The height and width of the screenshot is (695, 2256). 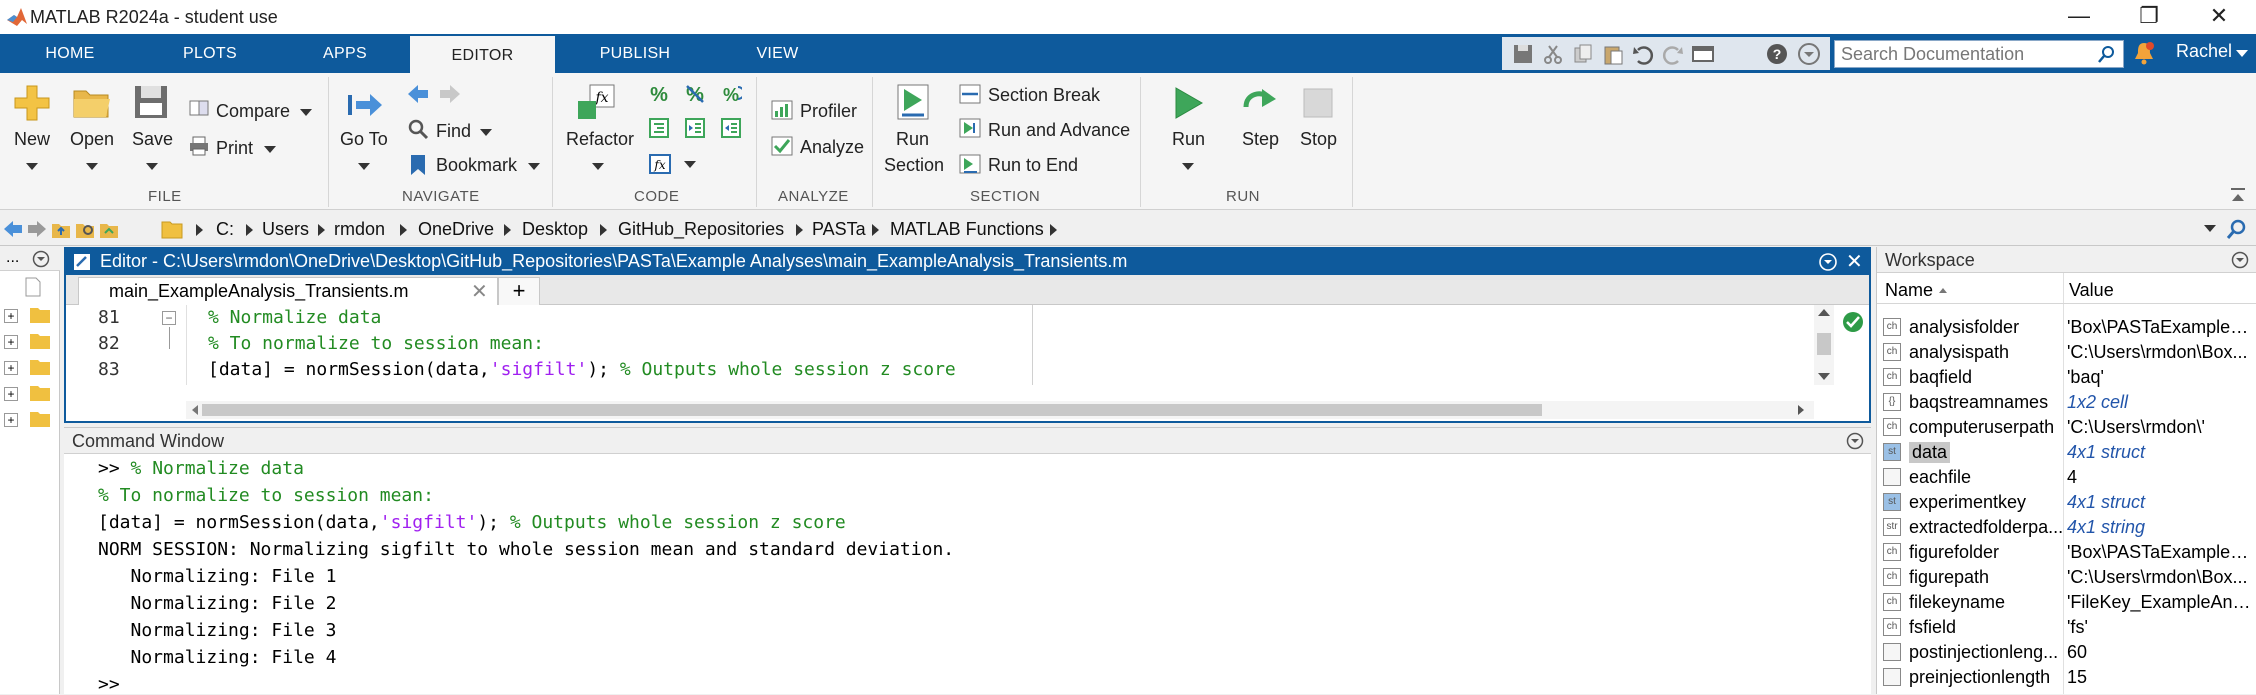 What do you see at coordinates (1801, 410) in the screenshot?
I see `scroll-right-icon` at bounding box center [1801, 410].